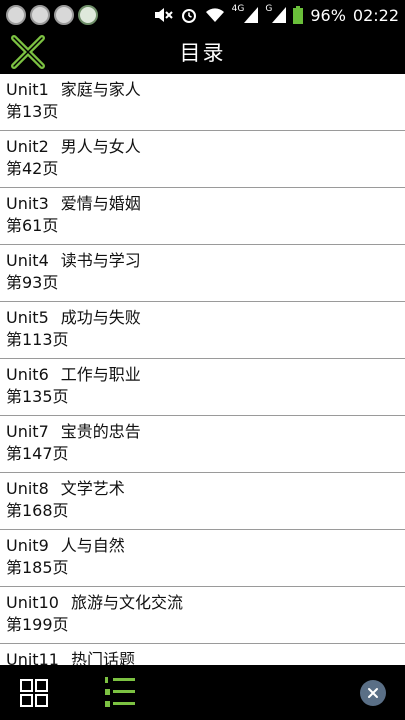 This screenshot has height=720, width=405. I want to click on toc-page: 第61页, so click(32, 225).